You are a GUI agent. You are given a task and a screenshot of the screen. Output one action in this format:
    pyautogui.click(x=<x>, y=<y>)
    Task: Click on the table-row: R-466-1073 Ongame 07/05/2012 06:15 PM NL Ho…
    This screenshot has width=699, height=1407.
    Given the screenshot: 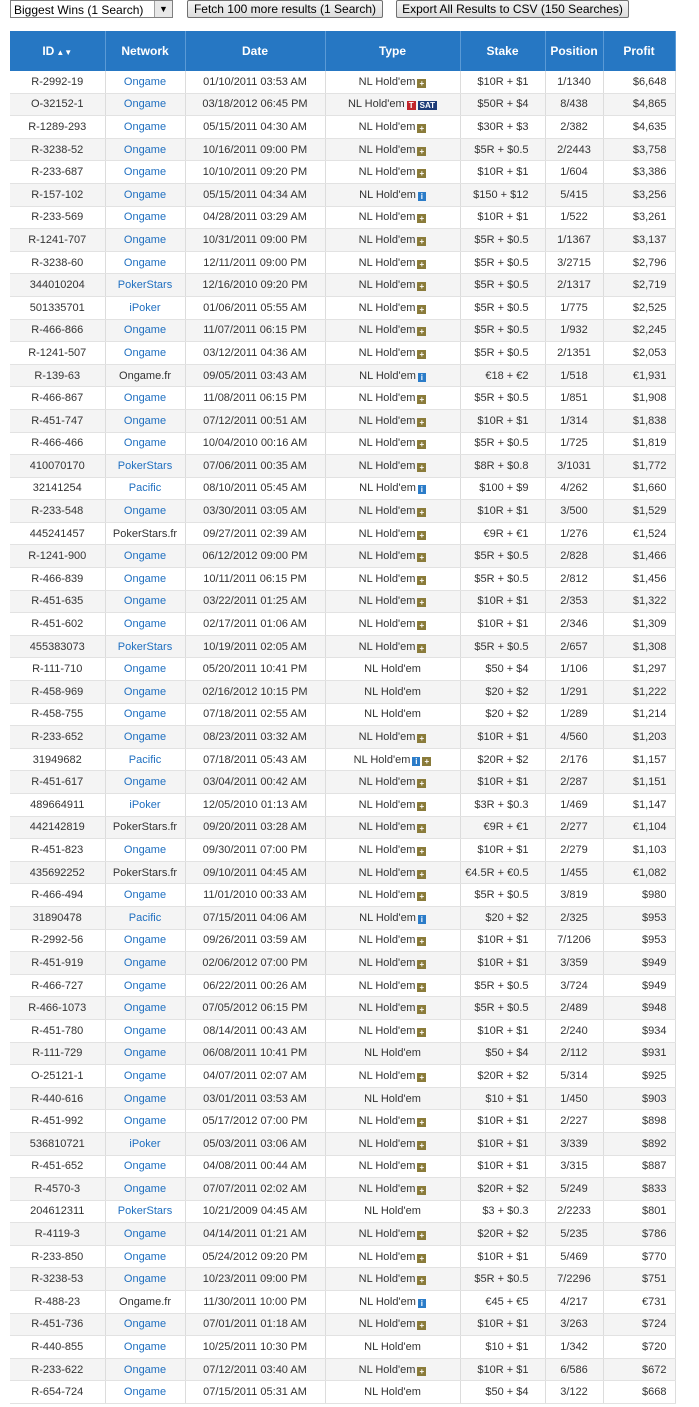 What is the action you would take?
    pyautogui.click(x=343, y=1008)
    